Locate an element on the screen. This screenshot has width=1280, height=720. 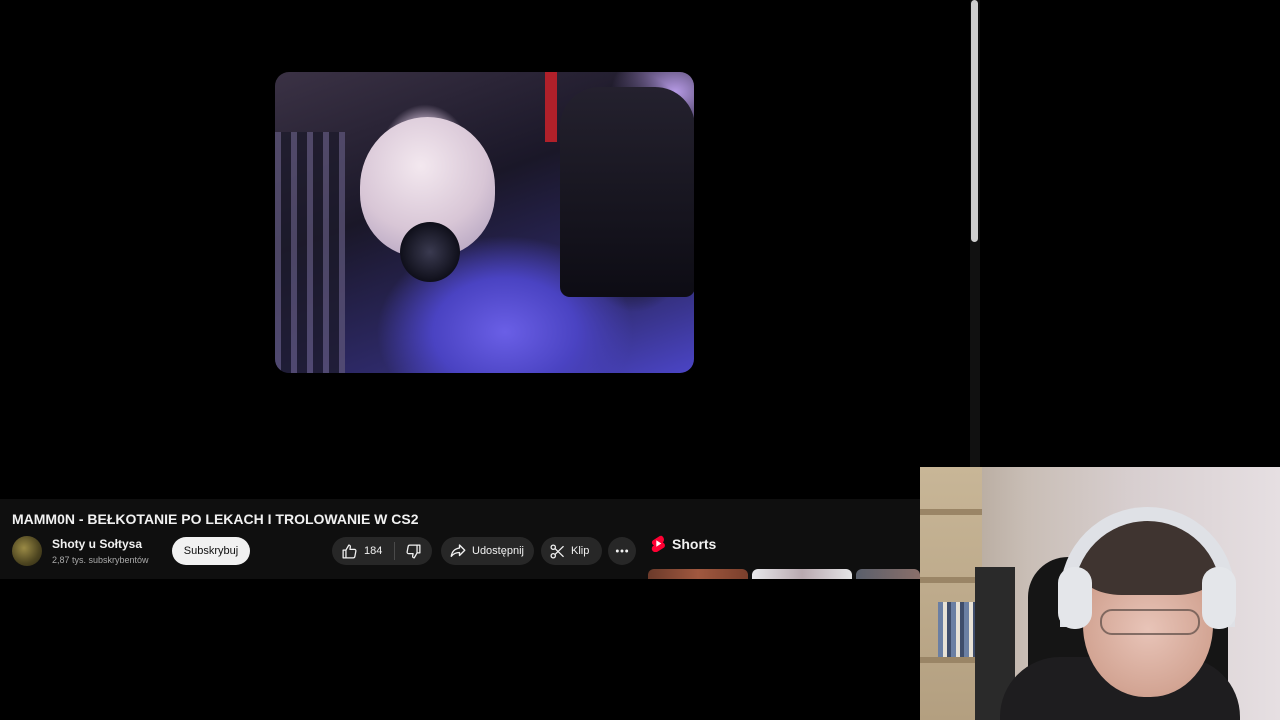
shorts-section-header: Shorts is located at coordinates (683, 543).